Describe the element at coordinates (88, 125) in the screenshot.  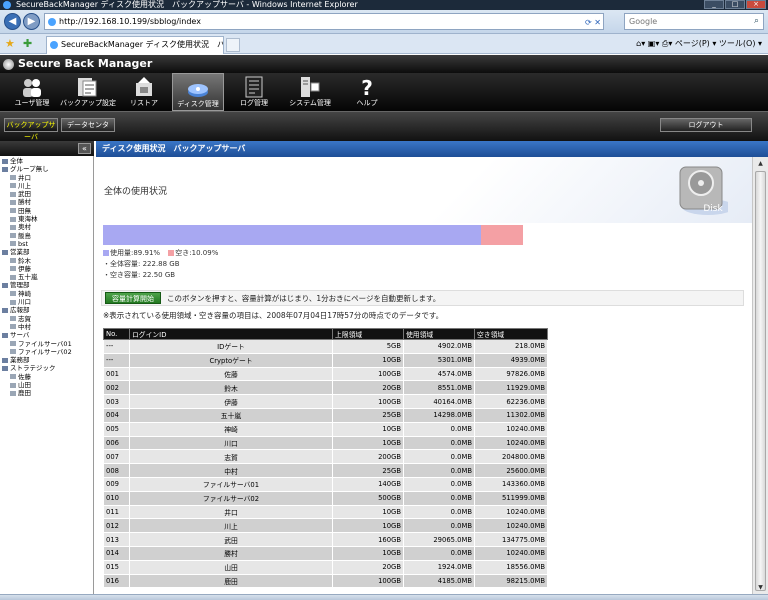
I see `tab-data-center: データセンタ` at that location.